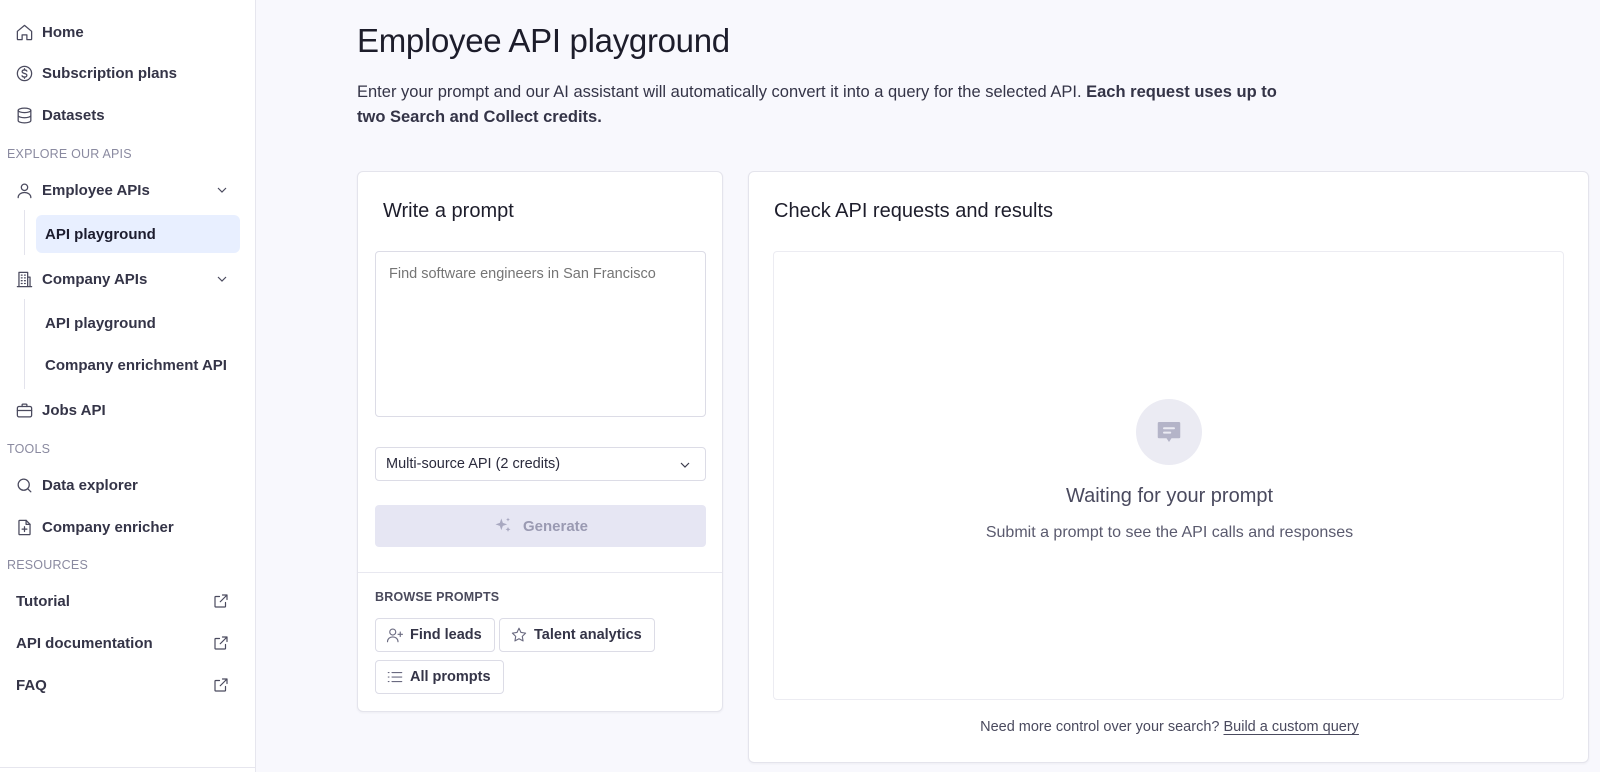 This screenshot has width=1600, height=772. I want to click on subnav-label: Company enrichment API, so click(136, 365).